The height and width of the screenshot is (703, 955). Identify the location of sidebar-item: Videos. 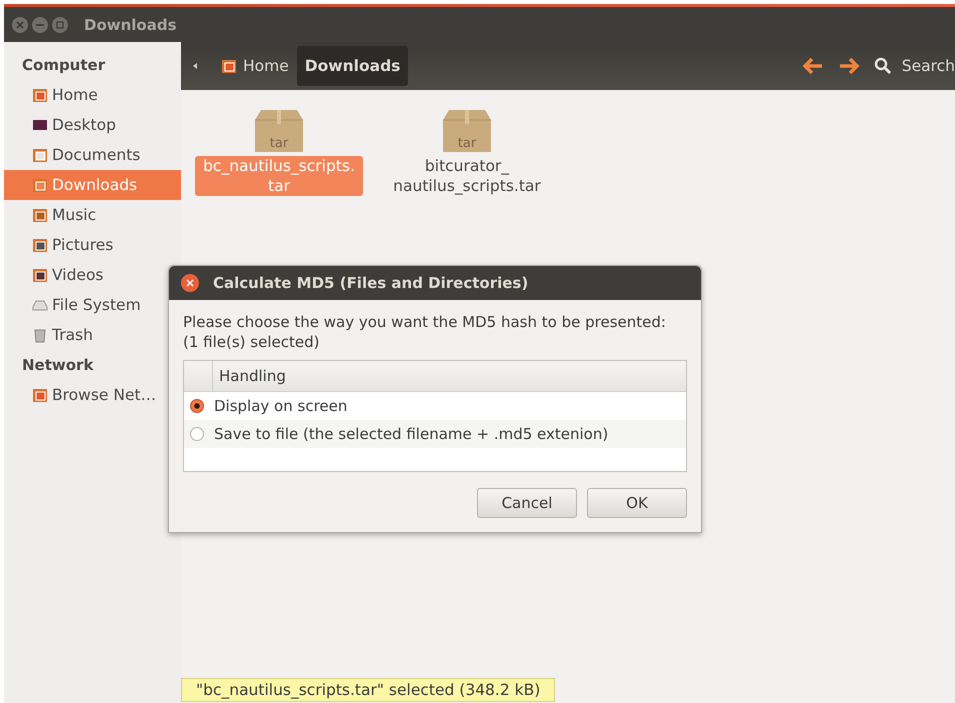
(92, 275).